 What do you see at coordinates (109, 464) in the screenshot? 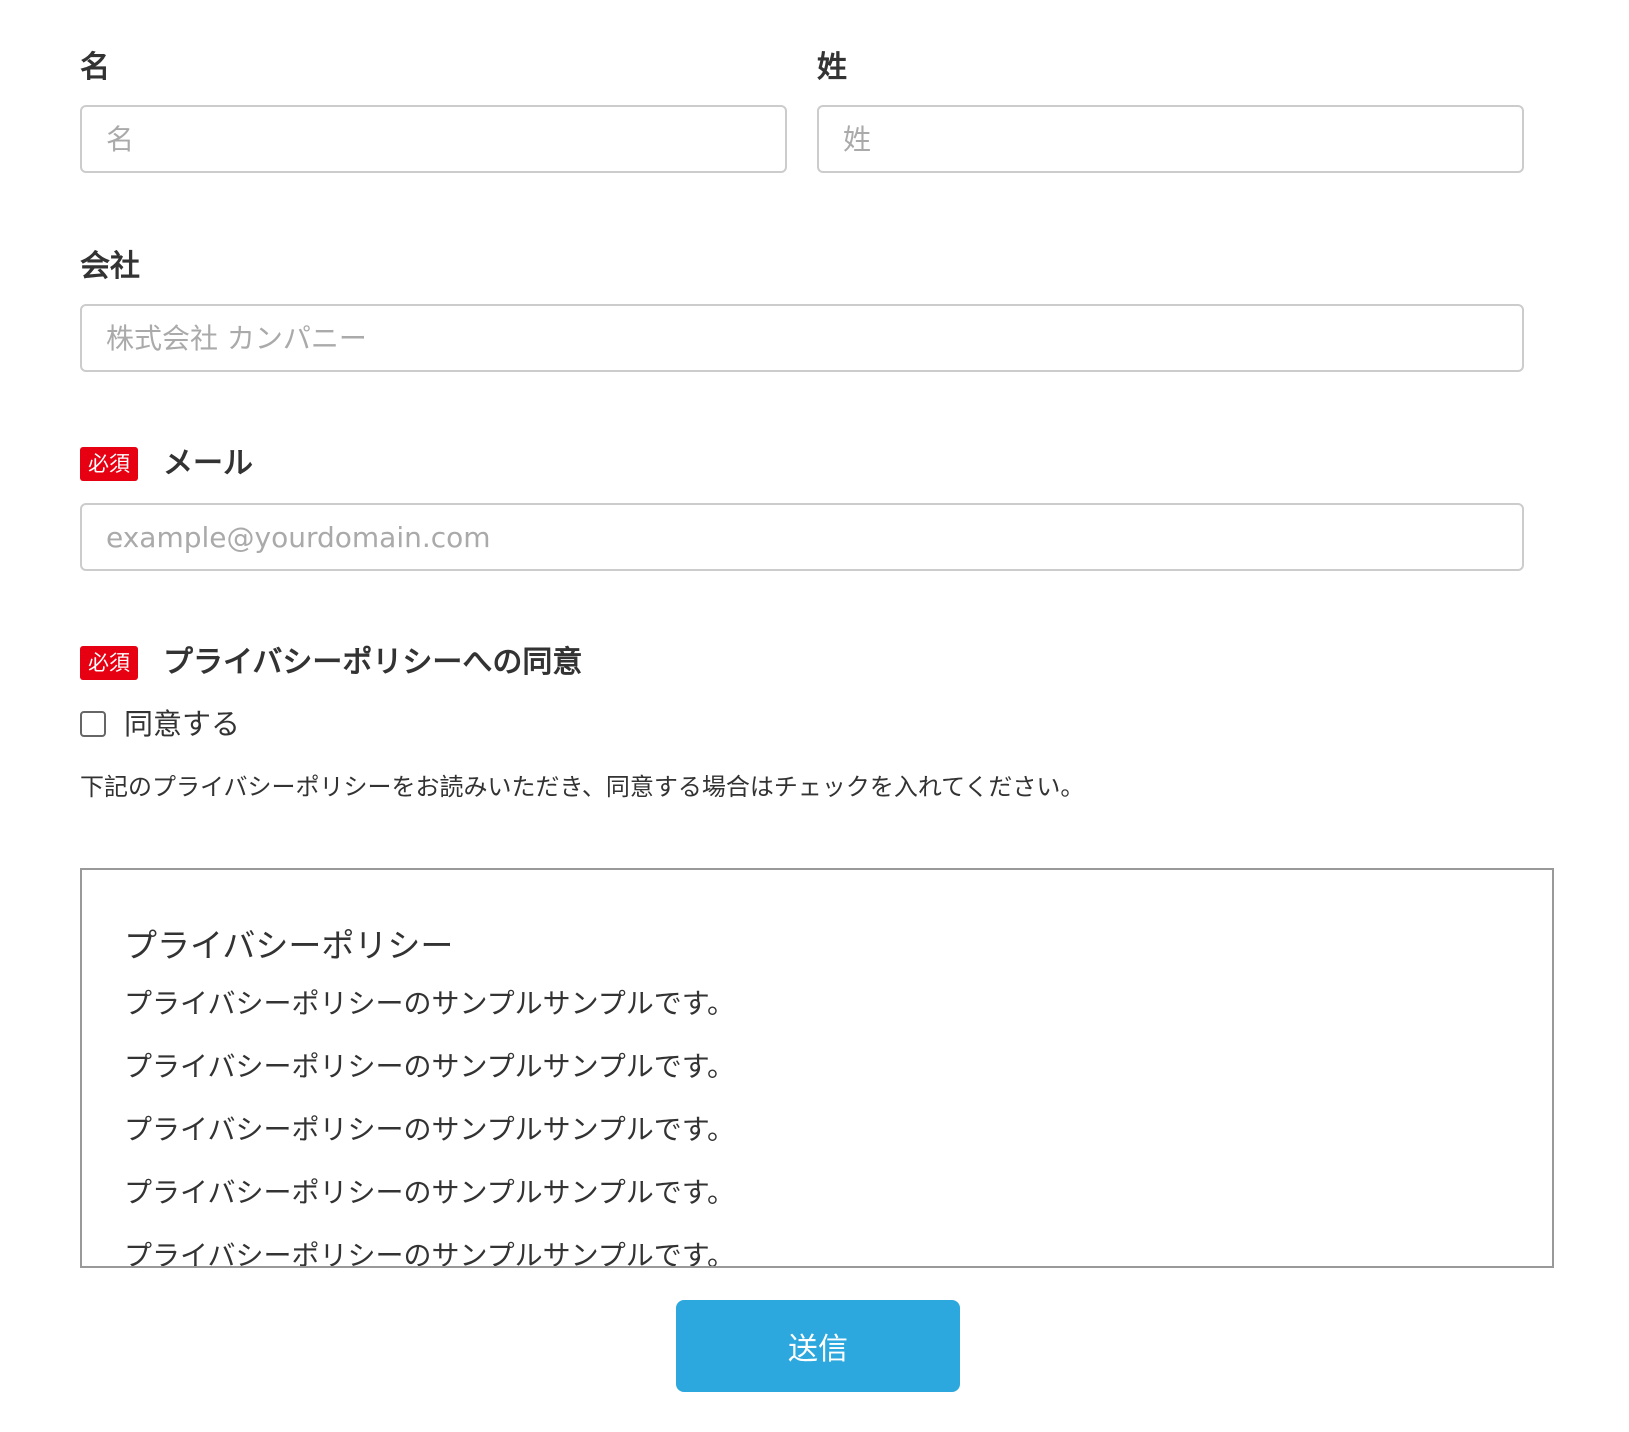
I see `email-required-badge: 必須` at bounding box center [109, 464].